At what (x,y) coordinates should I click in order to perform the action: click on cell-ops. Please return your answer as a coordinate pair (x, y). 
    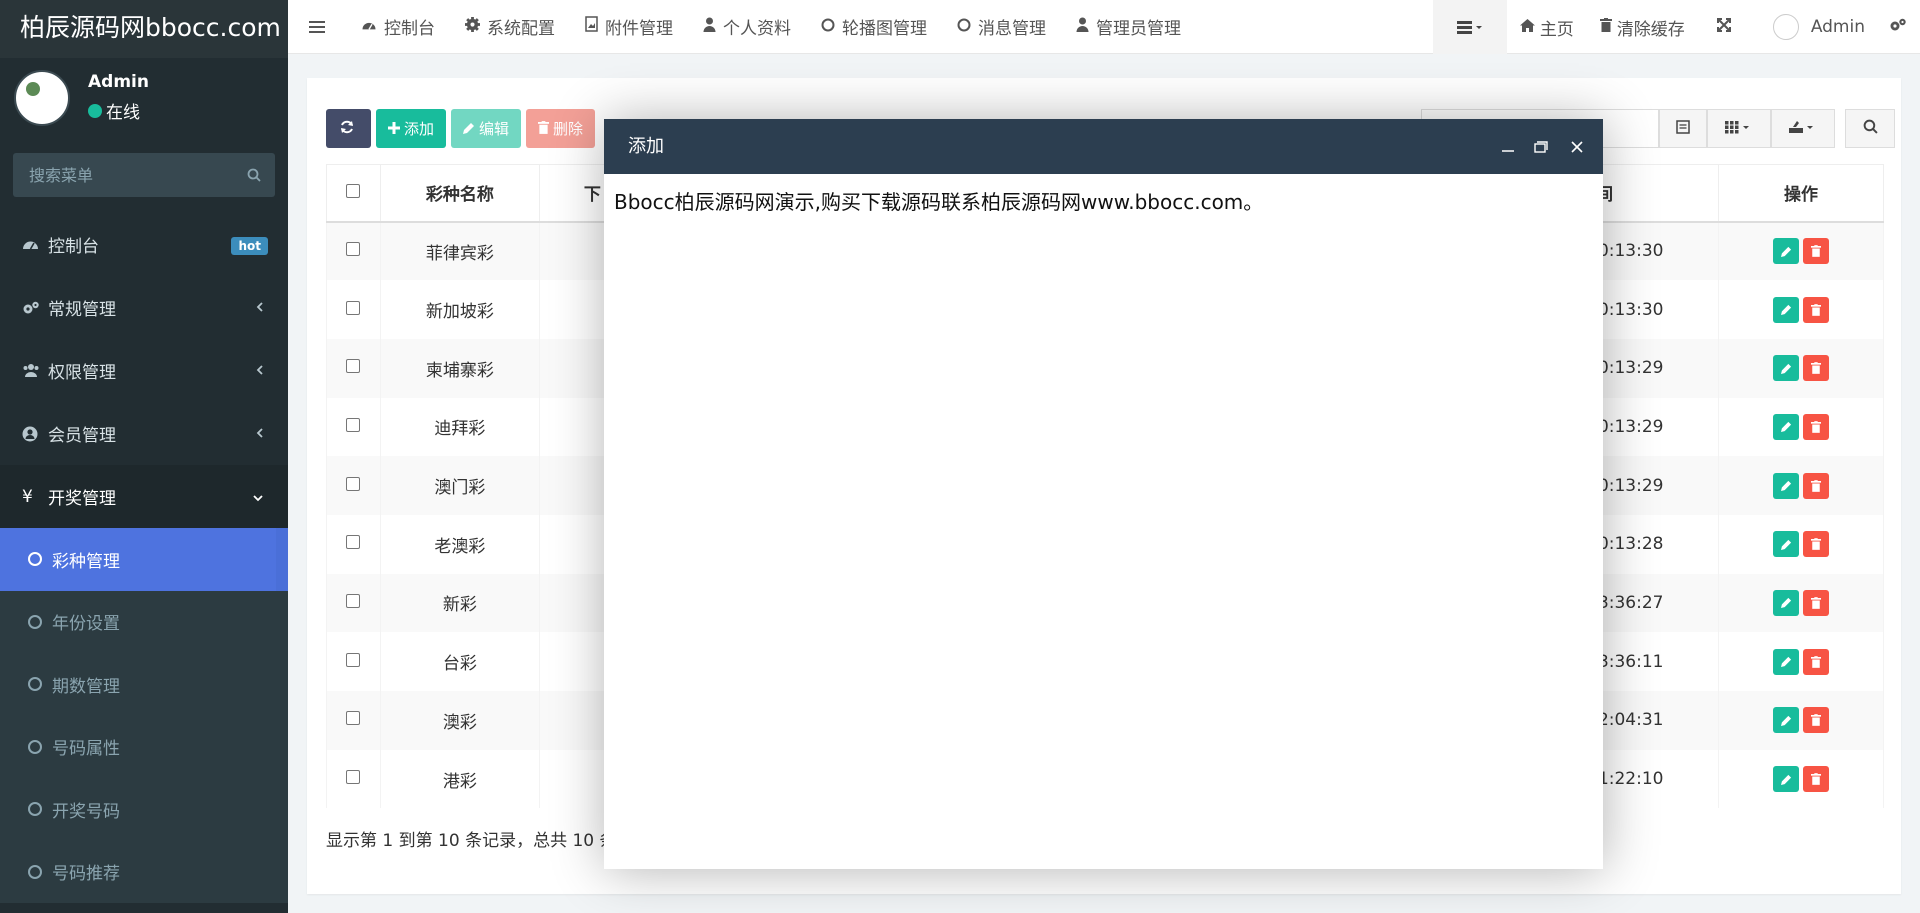
    Looking at the image, I should click on (1801, 661).